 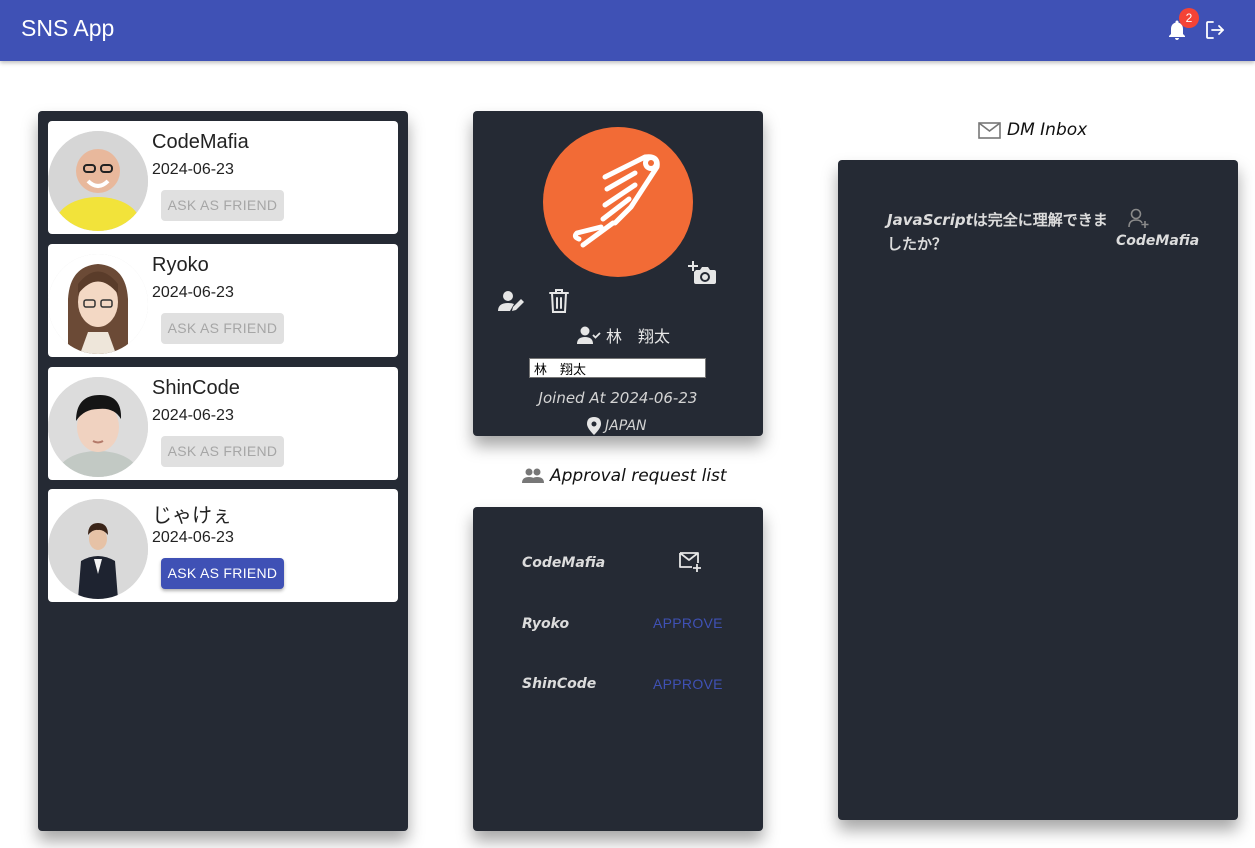 I want to click on user-card: ShinCode 2024-06-23 ASK AS FRIEND, so click(x=223, y=423).